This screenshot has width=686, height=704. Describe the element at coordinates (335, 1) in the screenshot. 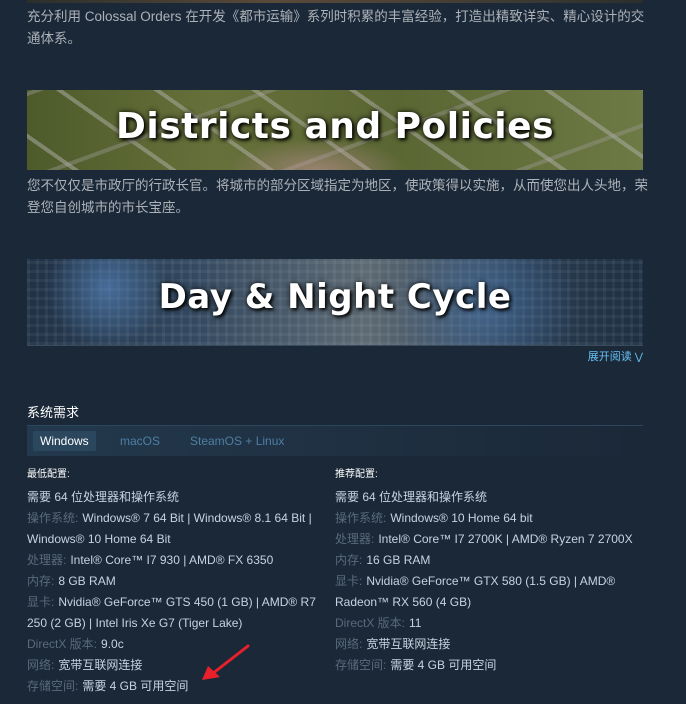

I see `previous-banner-edge` at that location.